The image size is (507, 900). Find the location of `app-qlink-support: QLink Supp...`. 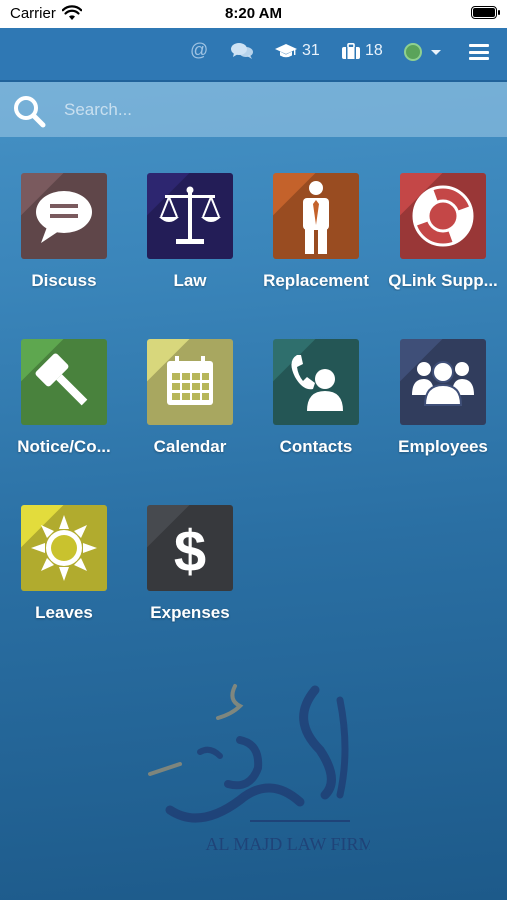

app-qlink-support: QLink Supp... is located at coordinates (443, 232).